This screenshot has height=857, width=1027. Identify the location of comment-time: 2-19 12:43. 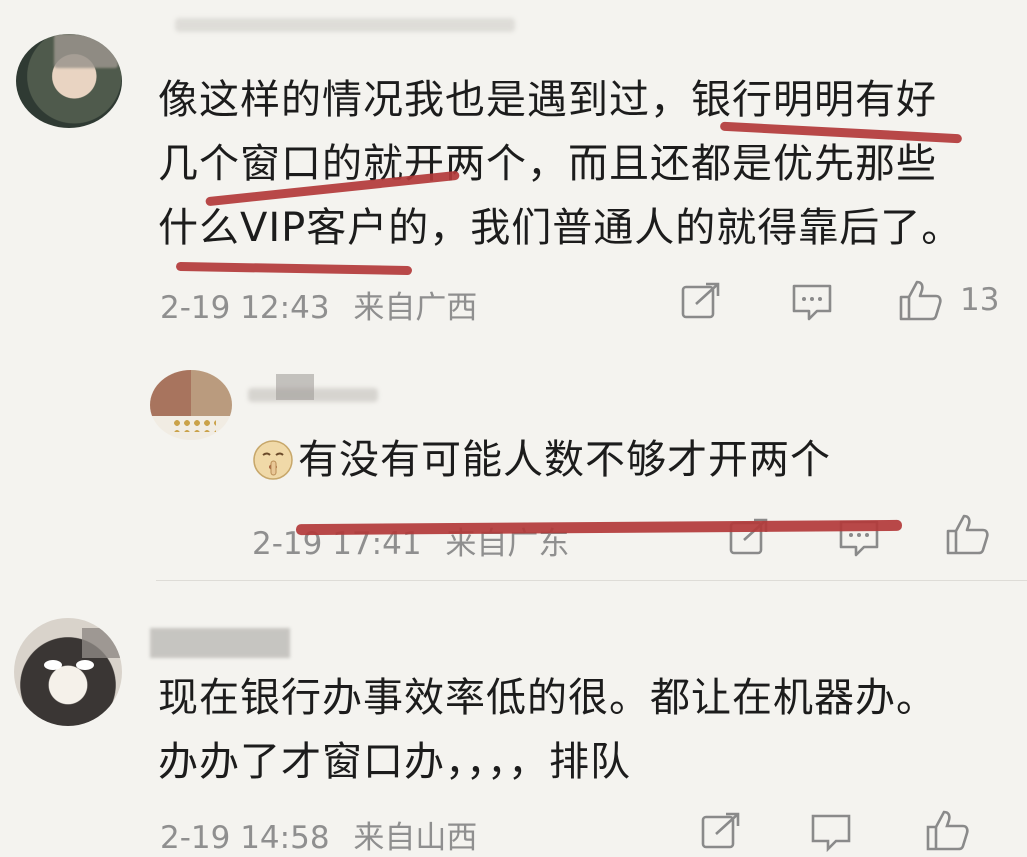
(245, 308).